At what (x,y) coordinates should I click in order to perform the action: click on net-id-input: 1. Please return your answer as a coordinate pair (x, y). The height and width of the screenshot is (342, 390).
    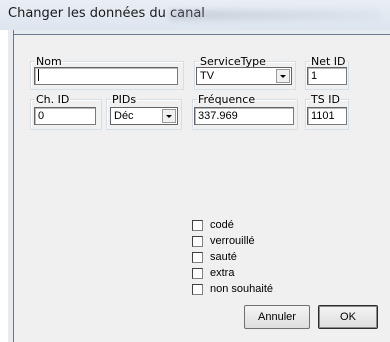
    Looking at the image, I should click on (327, 76).